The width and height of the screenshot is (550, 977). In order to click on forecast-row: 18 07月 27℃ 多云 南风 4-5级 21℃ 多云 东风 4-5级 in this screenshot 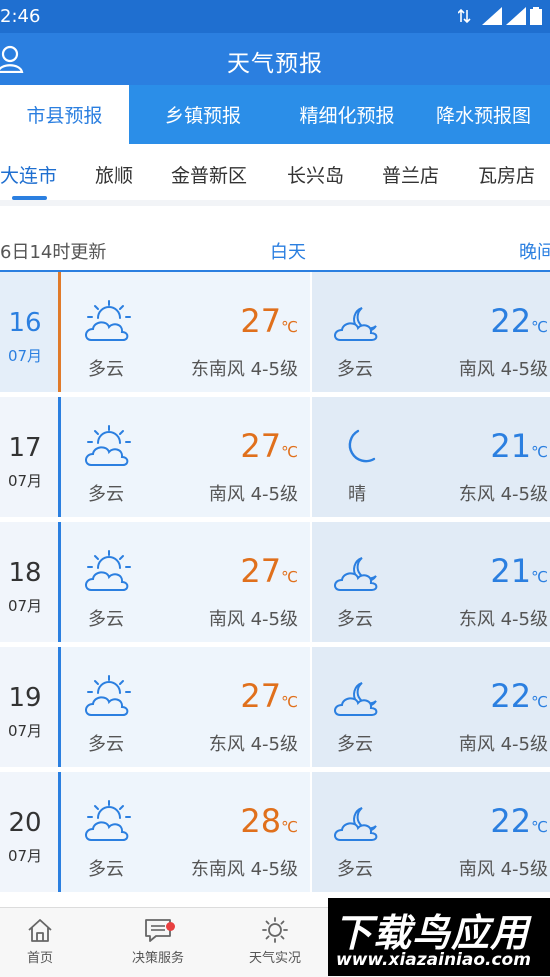, I will do `click(275, 583)`.